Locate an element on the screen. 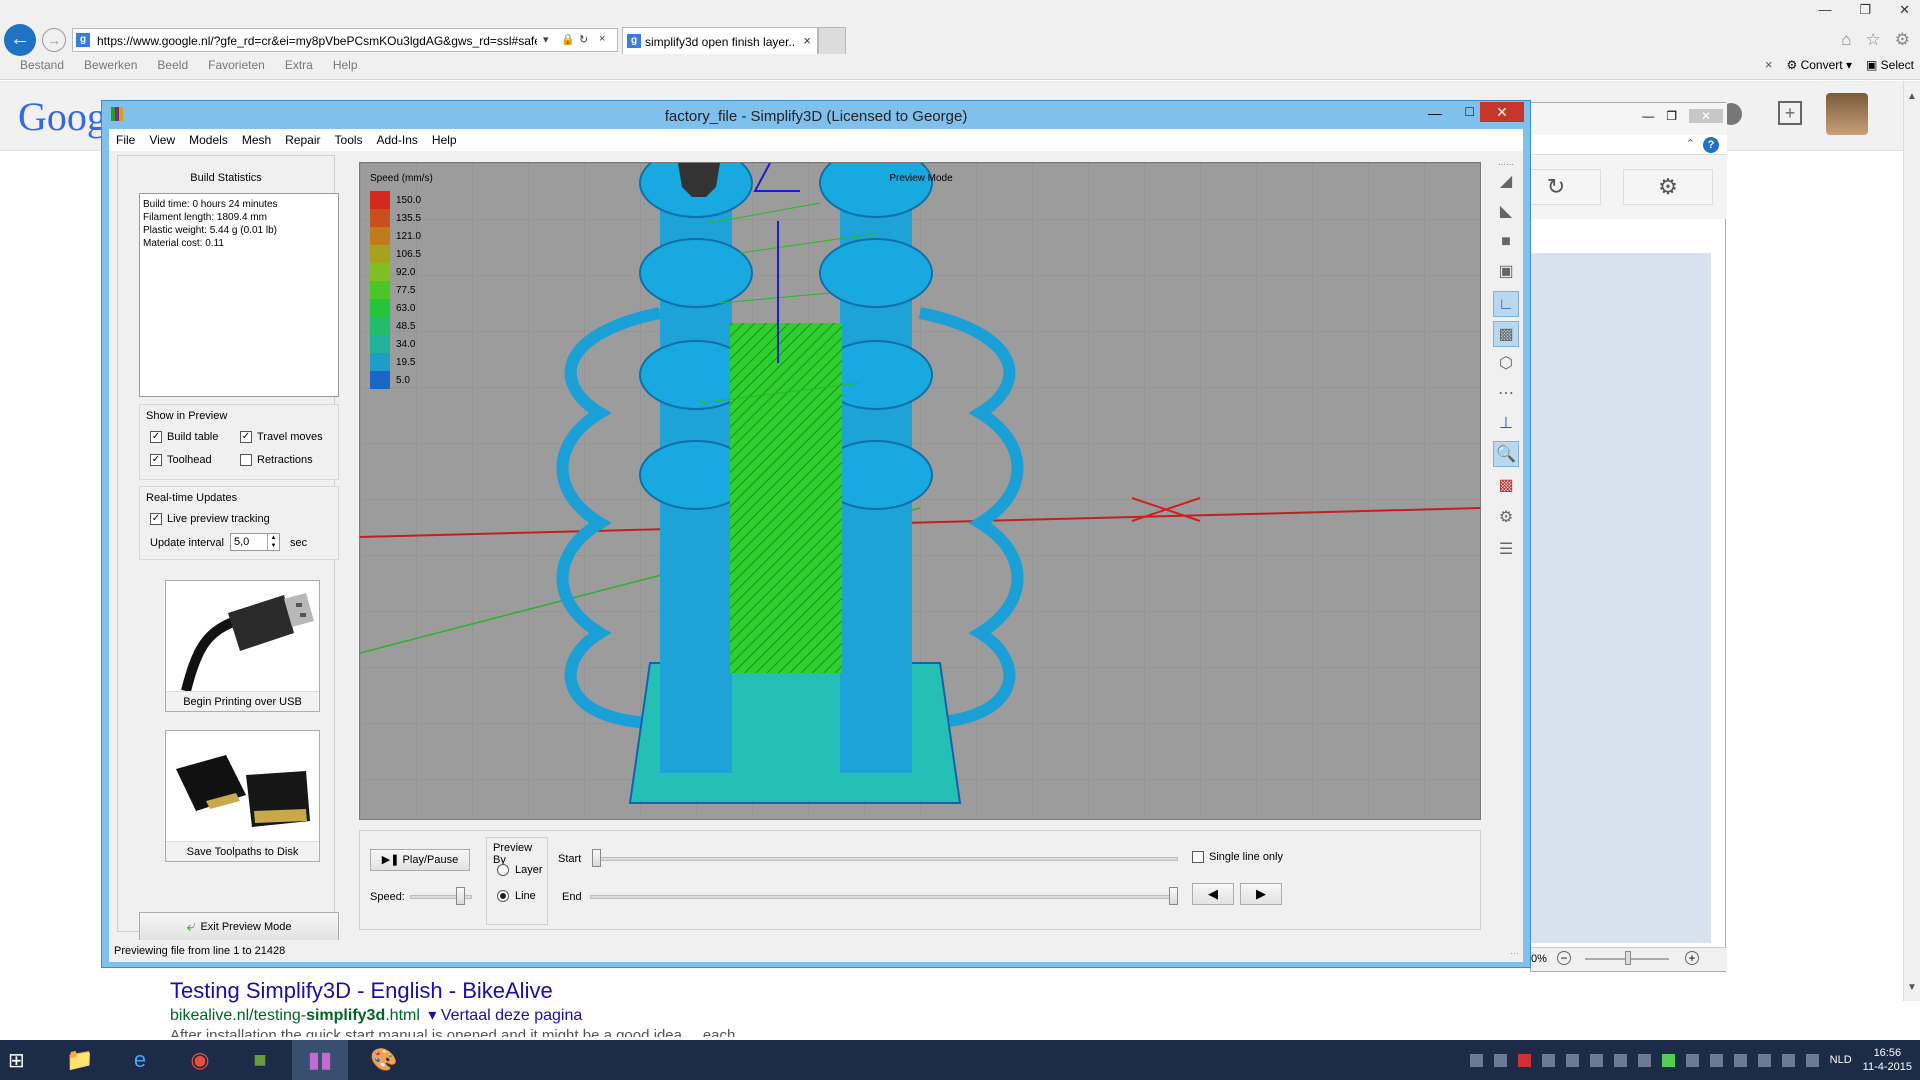 This screenshot has height=1080, width=1920. refresh-icon: ↻ is located at coordinates (583, 39).